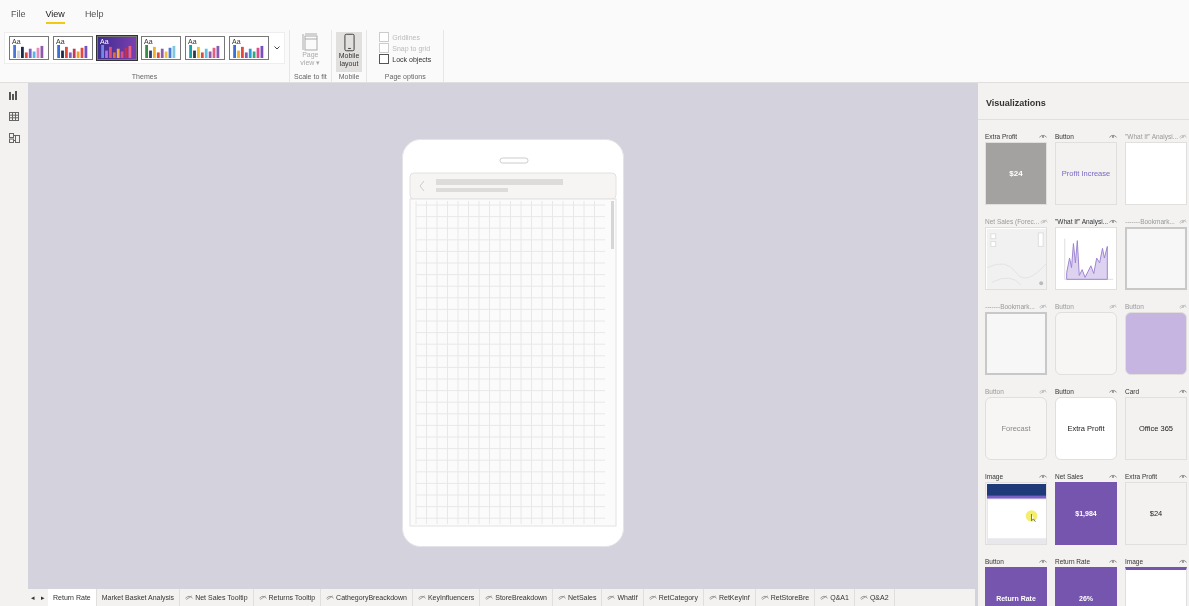  What do you see at coordinates (18, 15) in the screenshot?
I see `menu-item: File` at bounding box center [18, 15].